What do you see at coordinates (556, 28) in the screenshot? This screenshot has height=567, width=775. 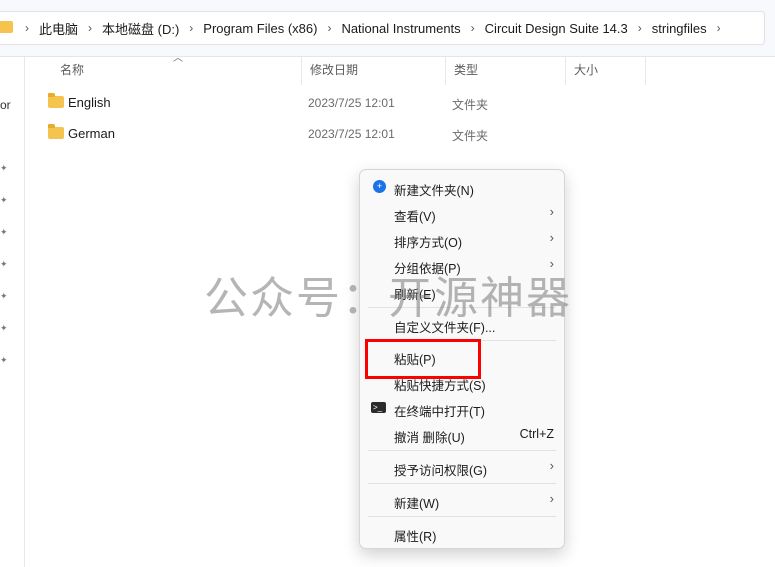 I see `breadcrumb-item-circuit-design-suite: Circuit Design Suite 14.3` at bounding box center [556, 28].